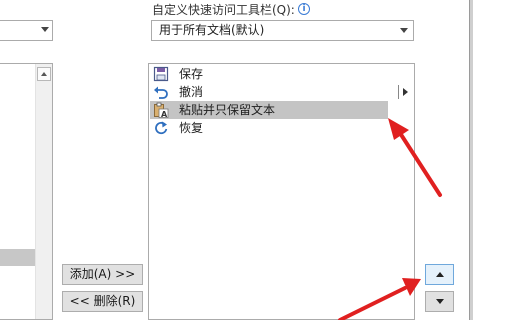 The image size is (530, 320). Describe the element at coordinates (102, 301) in the screenshot. I see `remove-button: << 删除(R)` at that location.